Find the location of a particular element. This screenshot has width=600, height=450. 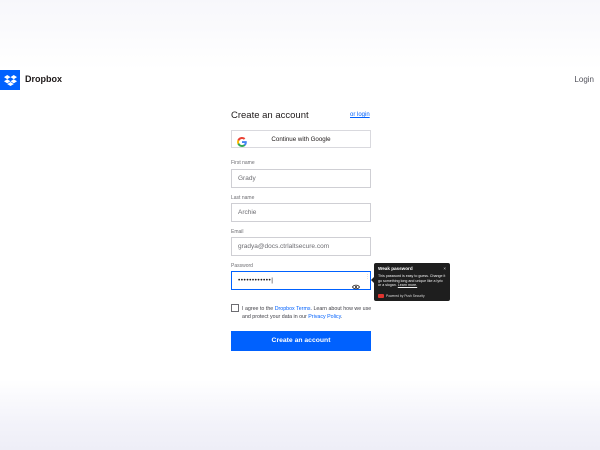

push-security-badge-icon is located at coordinates (381, 296).